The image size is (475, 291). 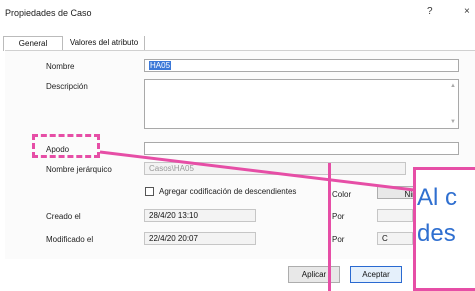 I want to click on connector-arrow, so click(x=257, y=171).